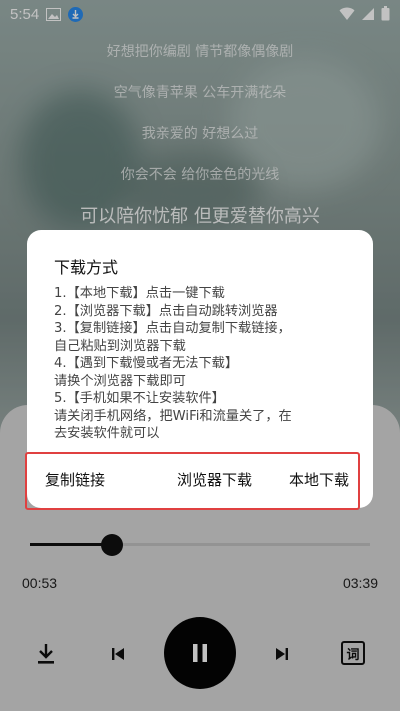 This screenshot has width=400, height=711. Describe the element at coordinates (172, 328) in the screenshot. I see `dialog-message-line: 3.【复制链接】点击自动复制下载链接，` at that location.